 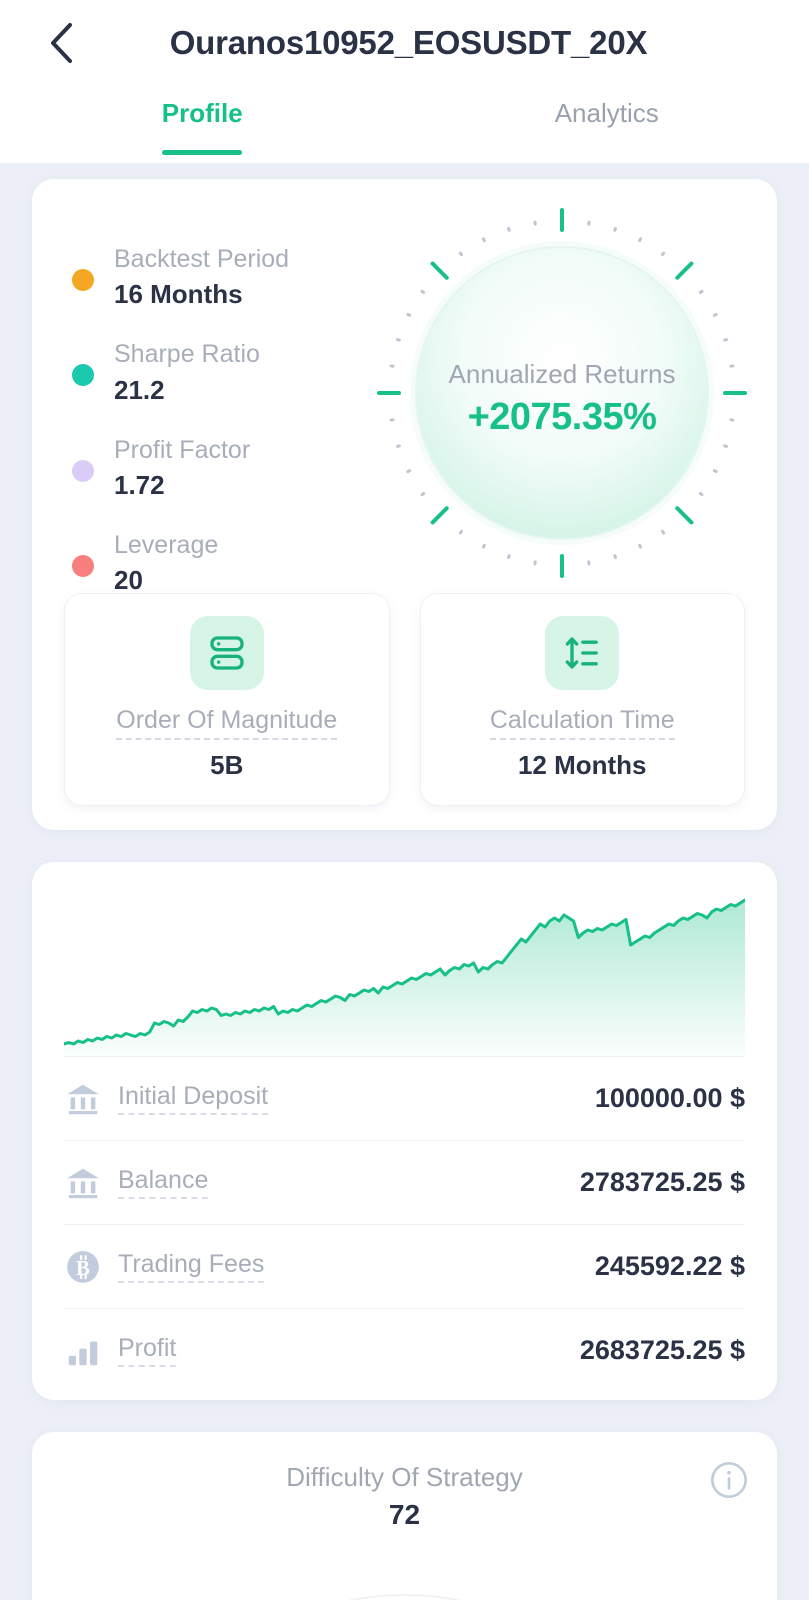 What do you see at coordinates (166, 545) in the screenshot?
I see `stat-label: Leverage` at bounding box center [166, 545].